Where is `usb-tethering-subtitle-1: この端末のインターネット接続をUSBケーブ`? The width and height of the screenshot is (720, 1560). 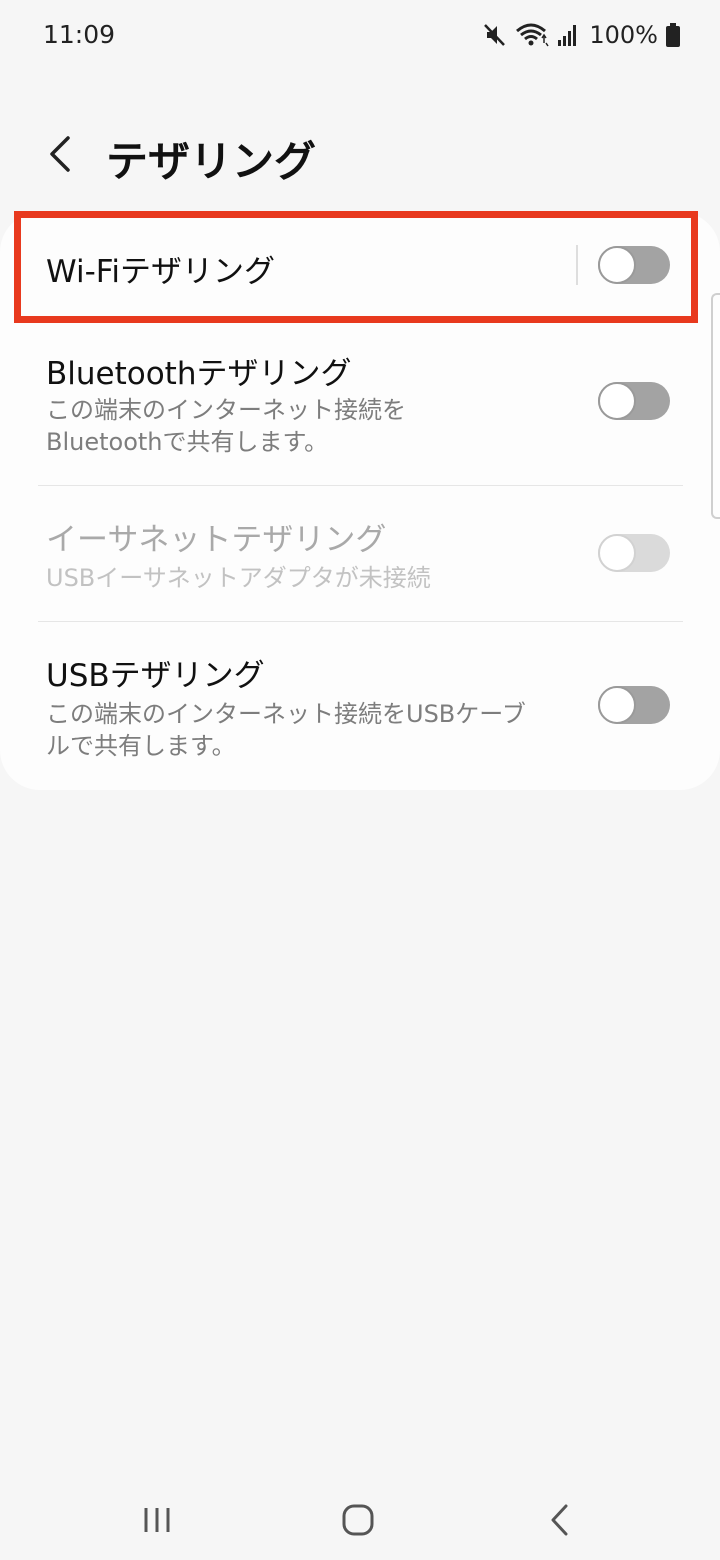 usb-tethering-subtitle-1: この端末のインターネット接続をUSBケーブ is located at coordinates (286, 714).